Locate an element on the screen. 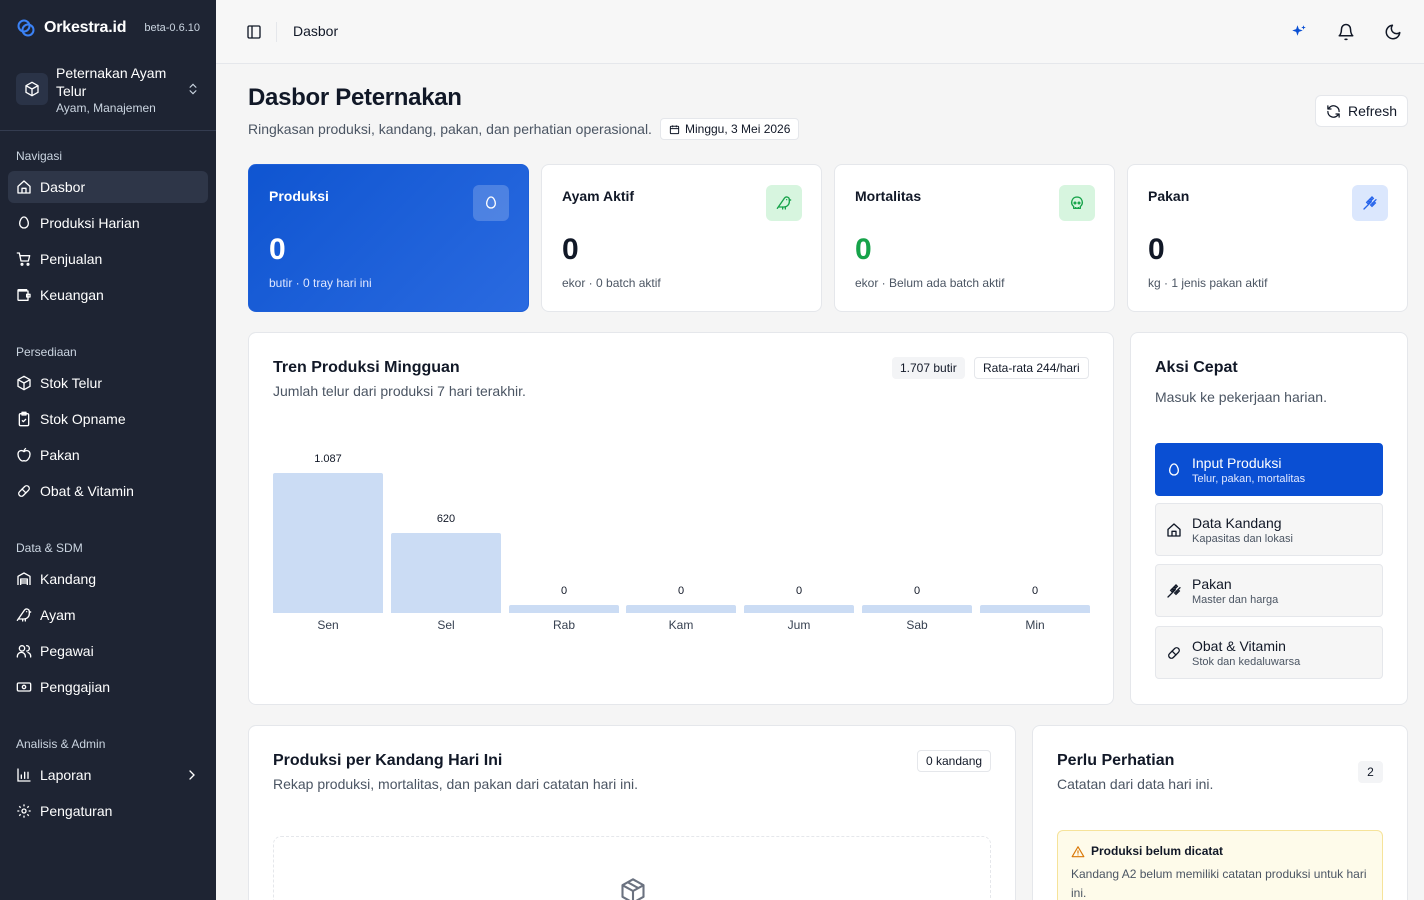 Image resolution: width=1424 pixels, height=900 pixels. quick-action-obat-vitamin: Obat & Vitamin Stok dan kedaluwarsa is located at coordinates (1269, 652).